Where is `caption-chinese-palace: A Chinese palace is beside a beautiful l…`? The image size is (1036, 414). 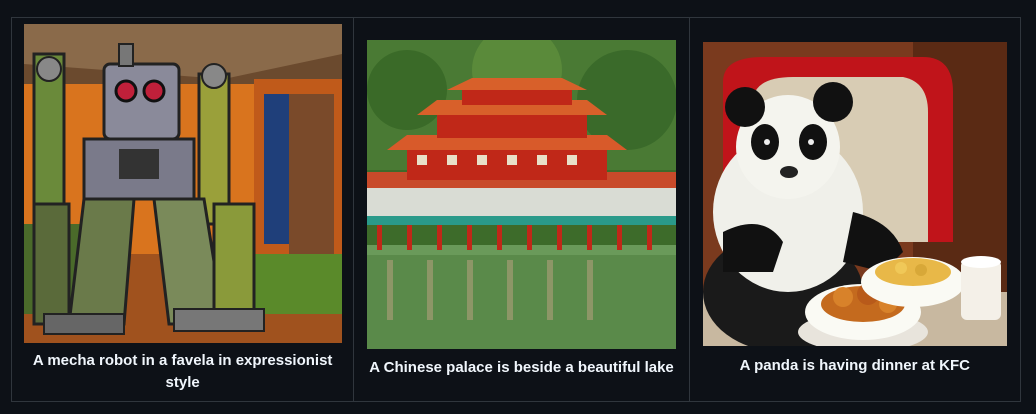 caption-chinese-palace: A Chinese palace is beside a beautiful l… is located at coordinates (521, 367).